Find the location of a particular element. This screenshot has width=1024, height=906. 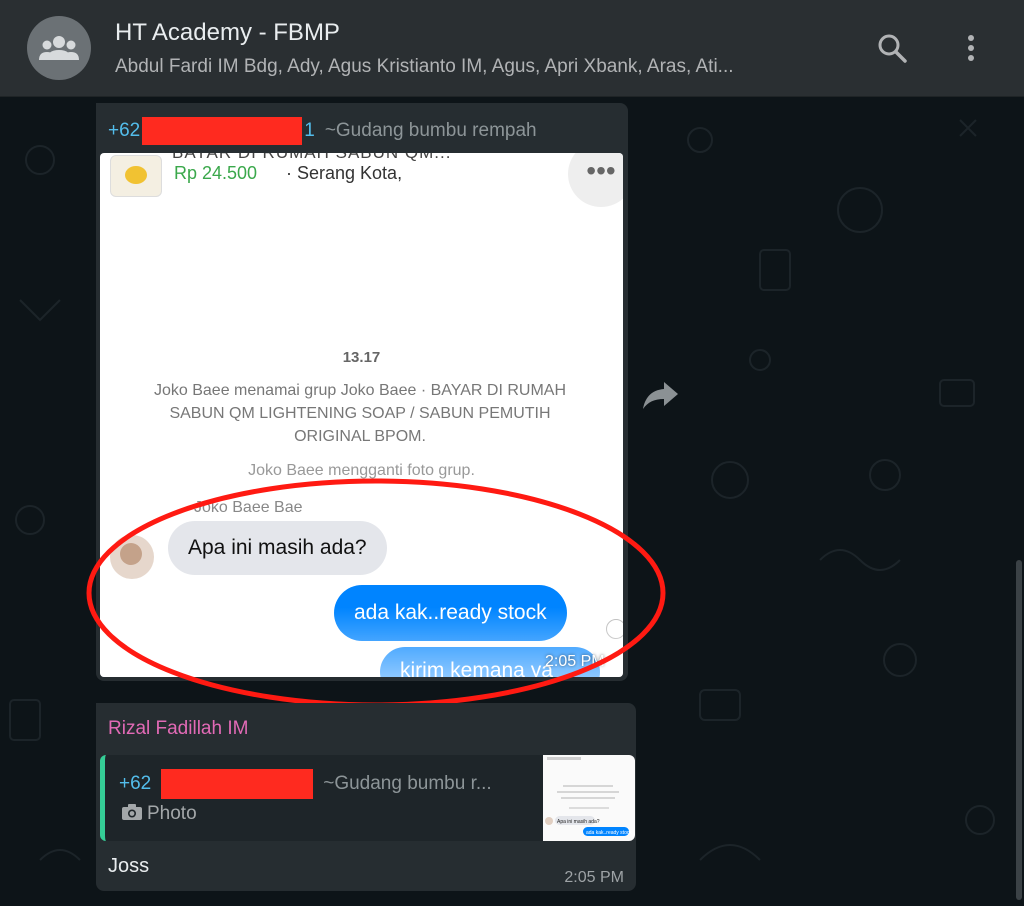

product-location: · Serang Kota, is located at coordinates (344, 173).